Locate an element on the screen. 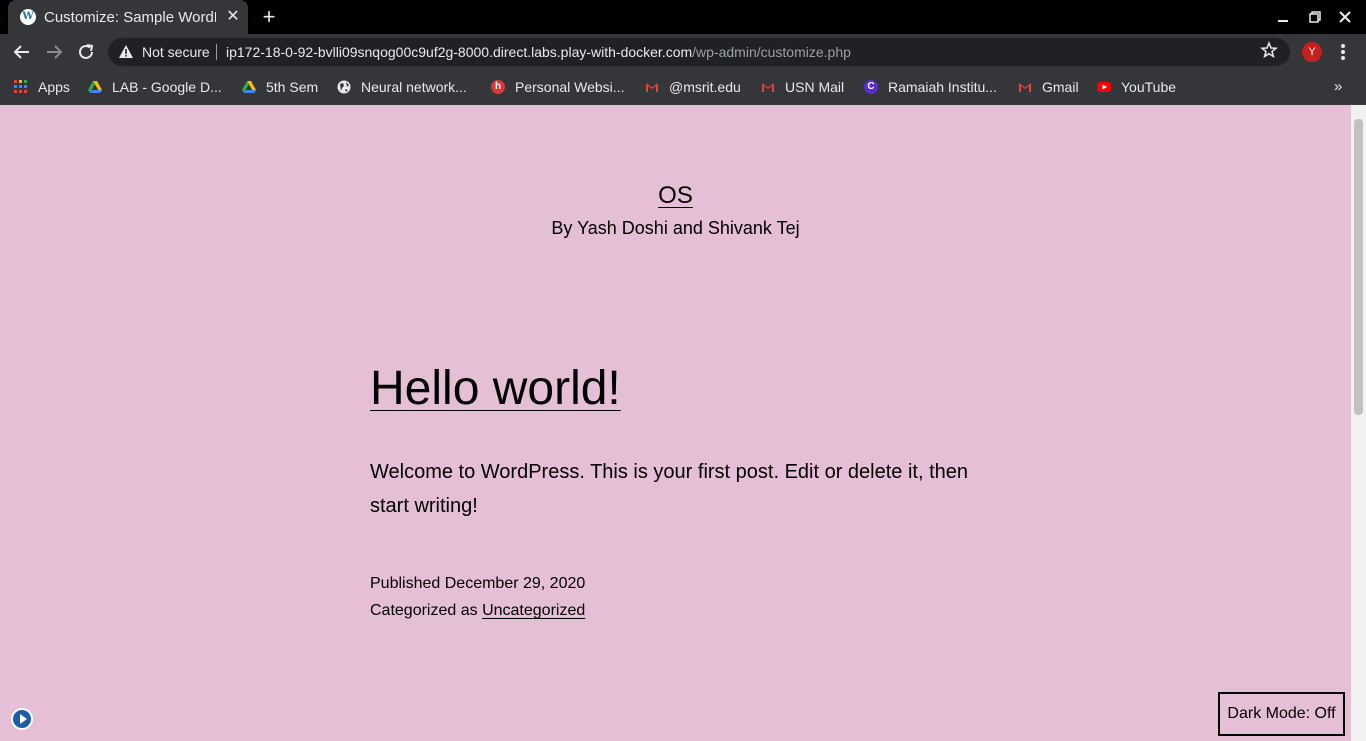  bookmark-star-icon is located at coordinates (1269, 52).